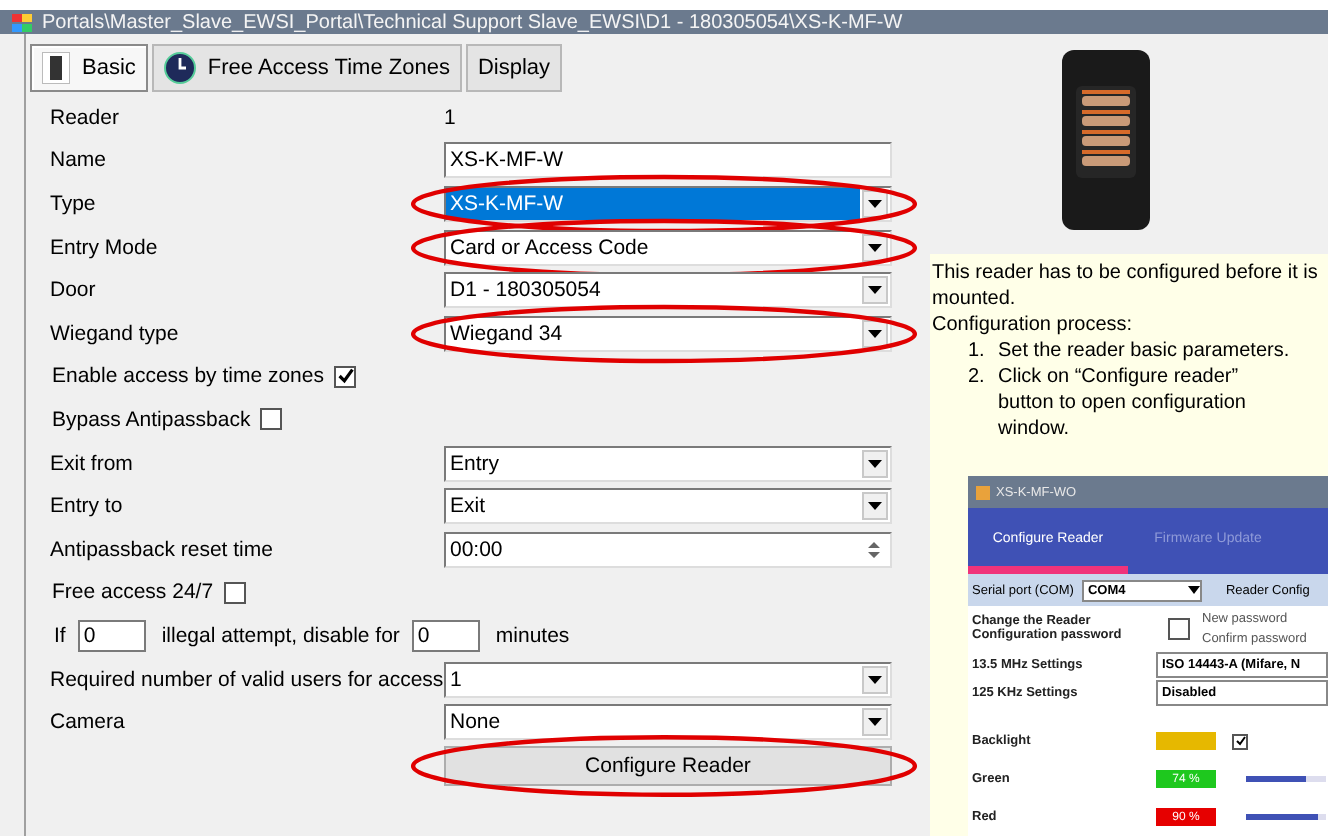 The image size is (1328, 836). Describe the element at coordinates (977, 351) in the screenshot. I see `step-number: 1.` at that location.